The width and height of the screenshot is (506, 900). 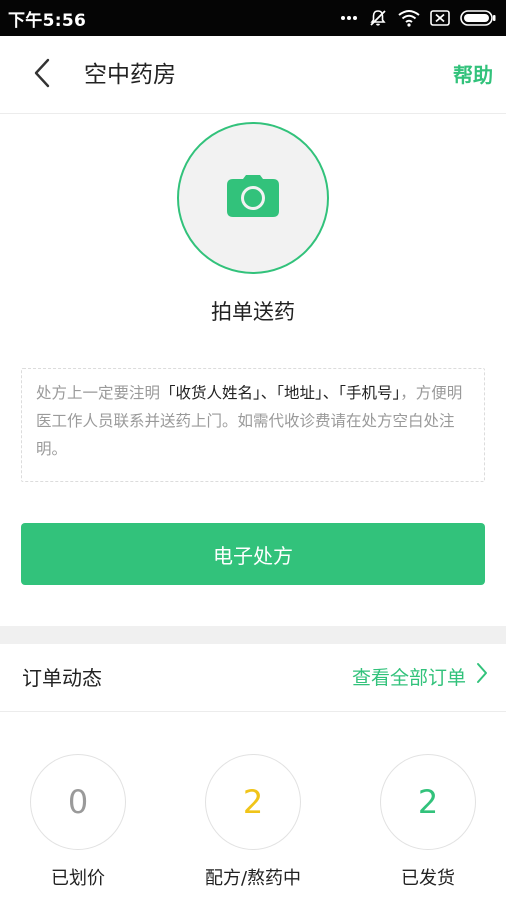 I want to click on photo-label: 拍单送药, so click(x=253, y=312).